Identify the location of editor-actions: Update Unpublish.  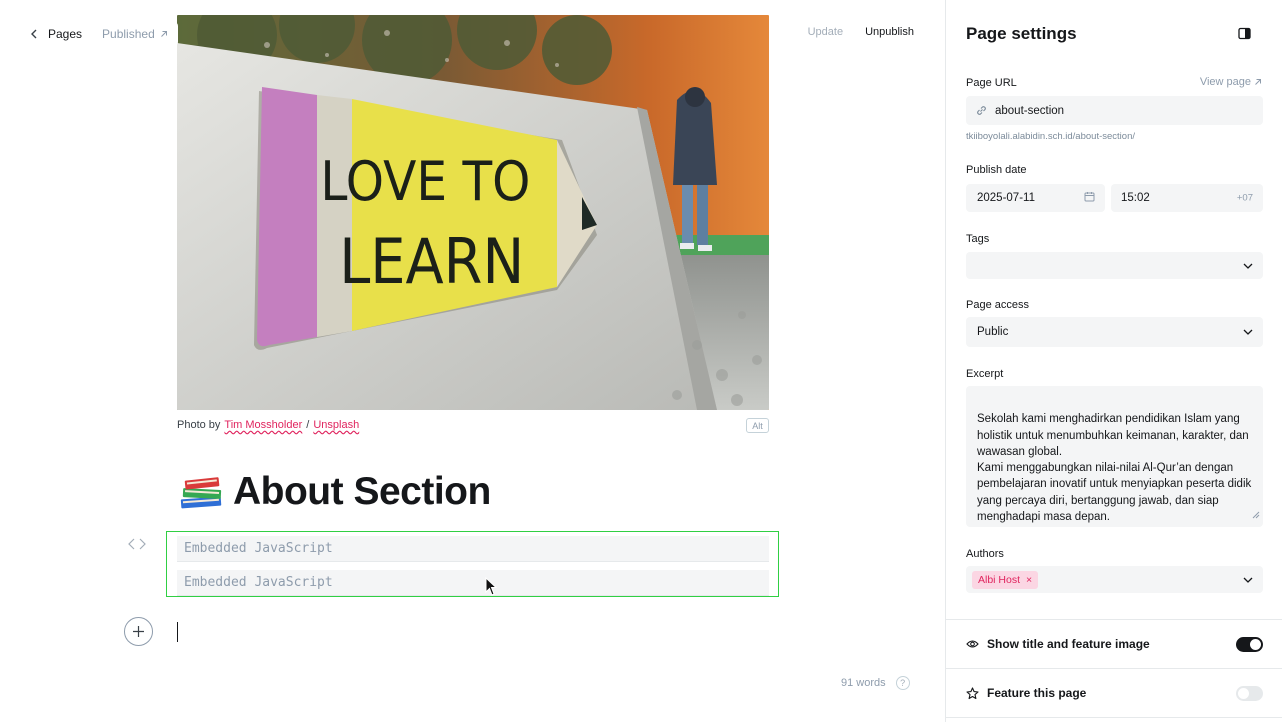
(861, 32).